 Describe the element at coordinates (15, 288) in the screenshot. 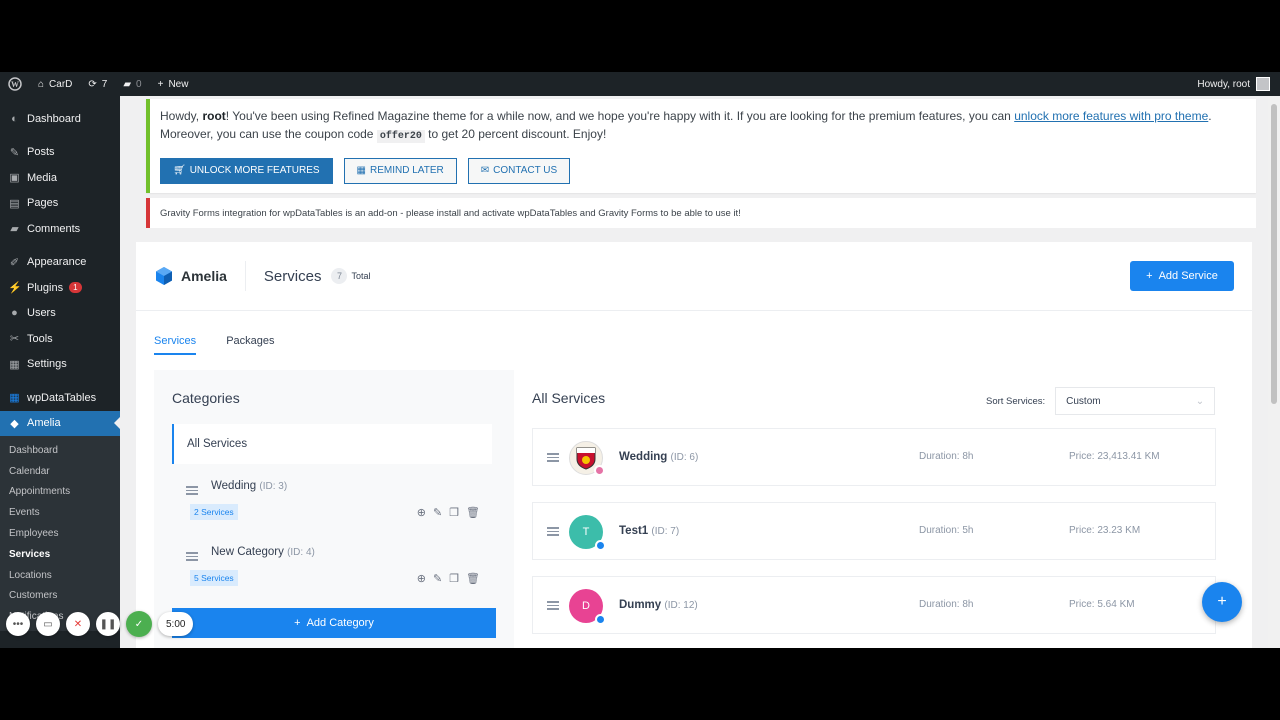

I see `plugin-icon: ⚡` at that location.